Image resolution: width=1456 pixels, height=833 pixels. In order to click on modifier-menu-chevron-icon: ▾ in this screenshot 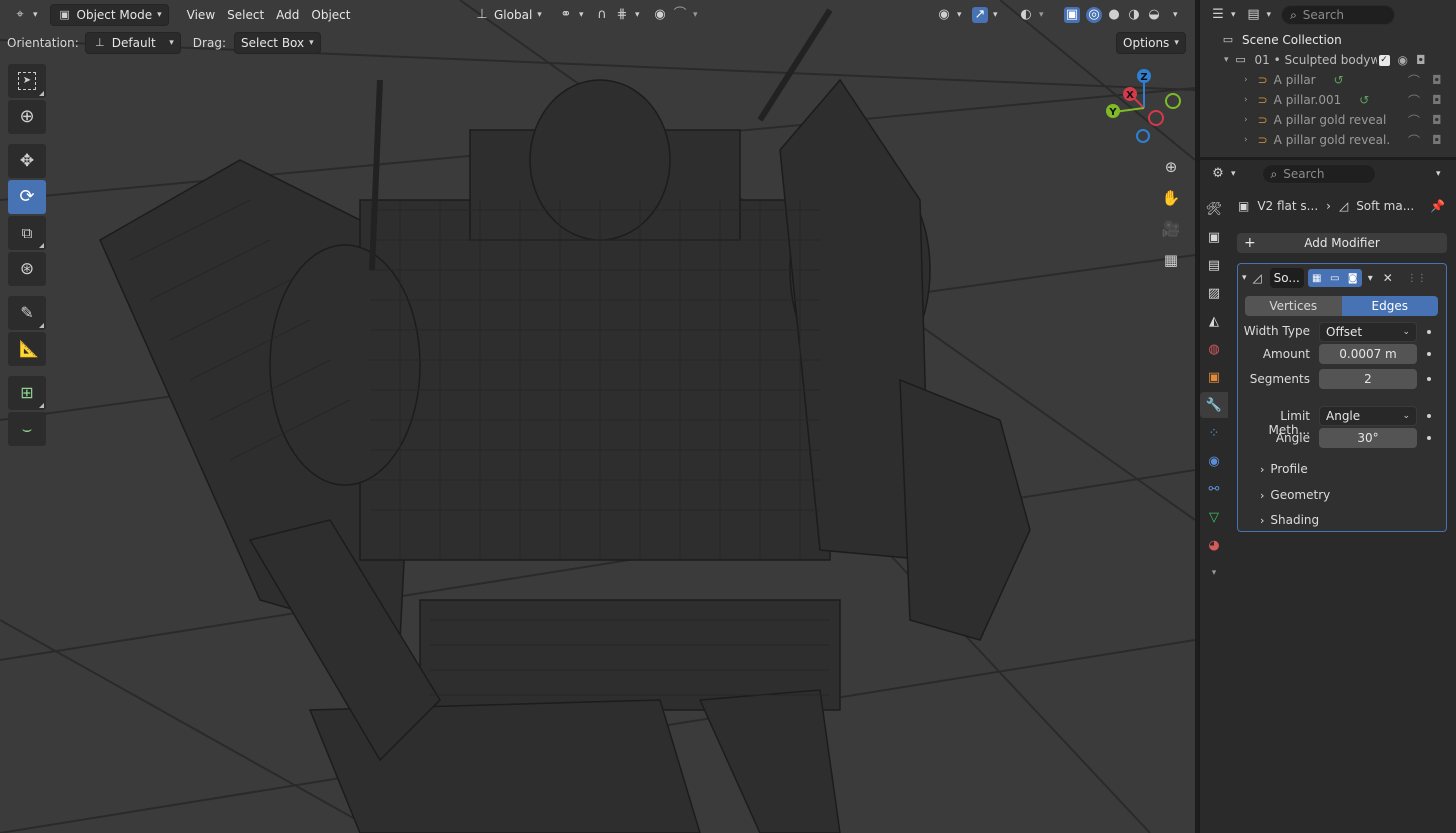, I will do `click(1370, 278)`.